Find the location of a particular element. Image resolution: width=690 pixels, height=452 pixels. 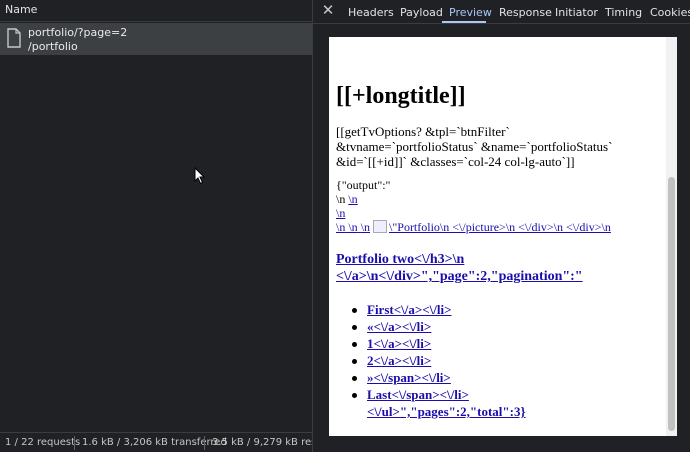

request-row: portfolio/?page=2 /portfolio is located at coordinates (156, 39).